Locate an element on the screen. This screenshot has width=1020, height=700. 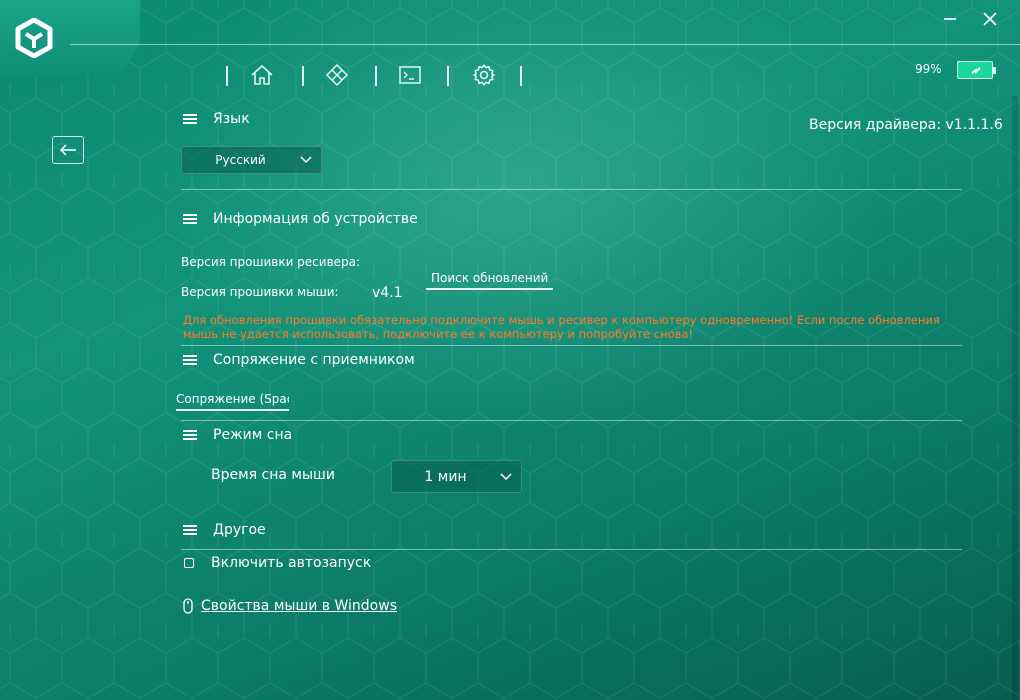
sleep-section-title: Режим сна is located at coordinates (237, 435).